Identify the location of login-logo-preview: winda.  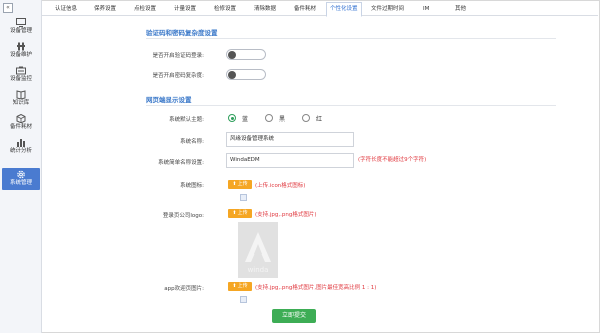
(258, 250).